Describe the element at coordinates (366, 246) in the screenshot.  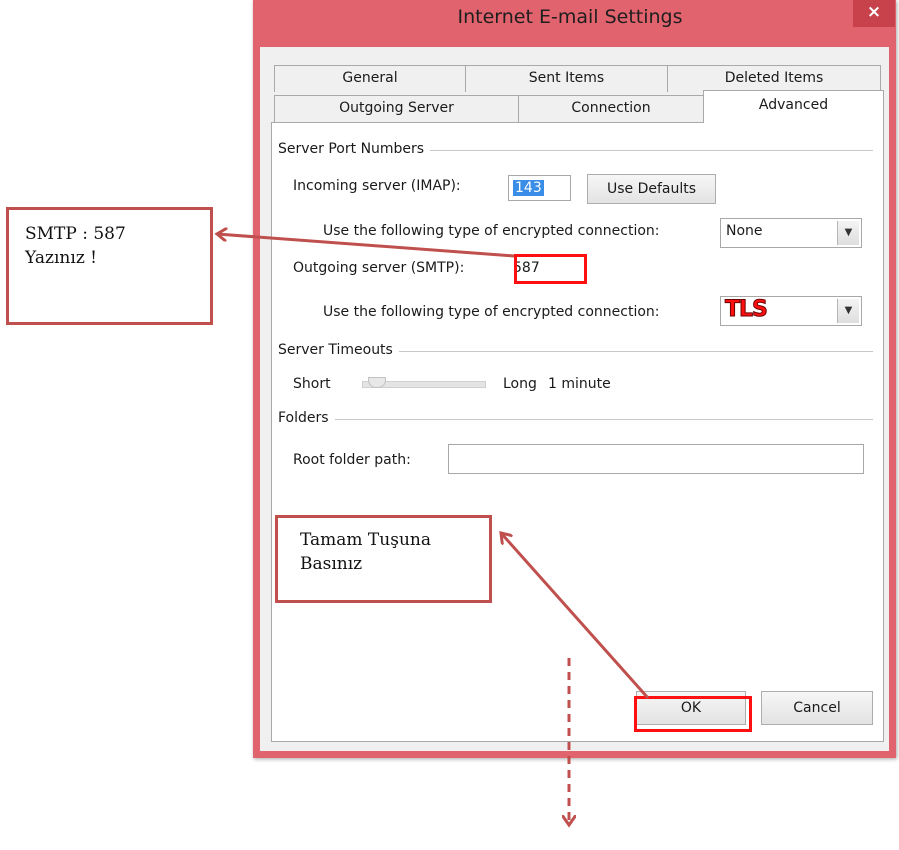
I see `smtp-arrow` at that location.